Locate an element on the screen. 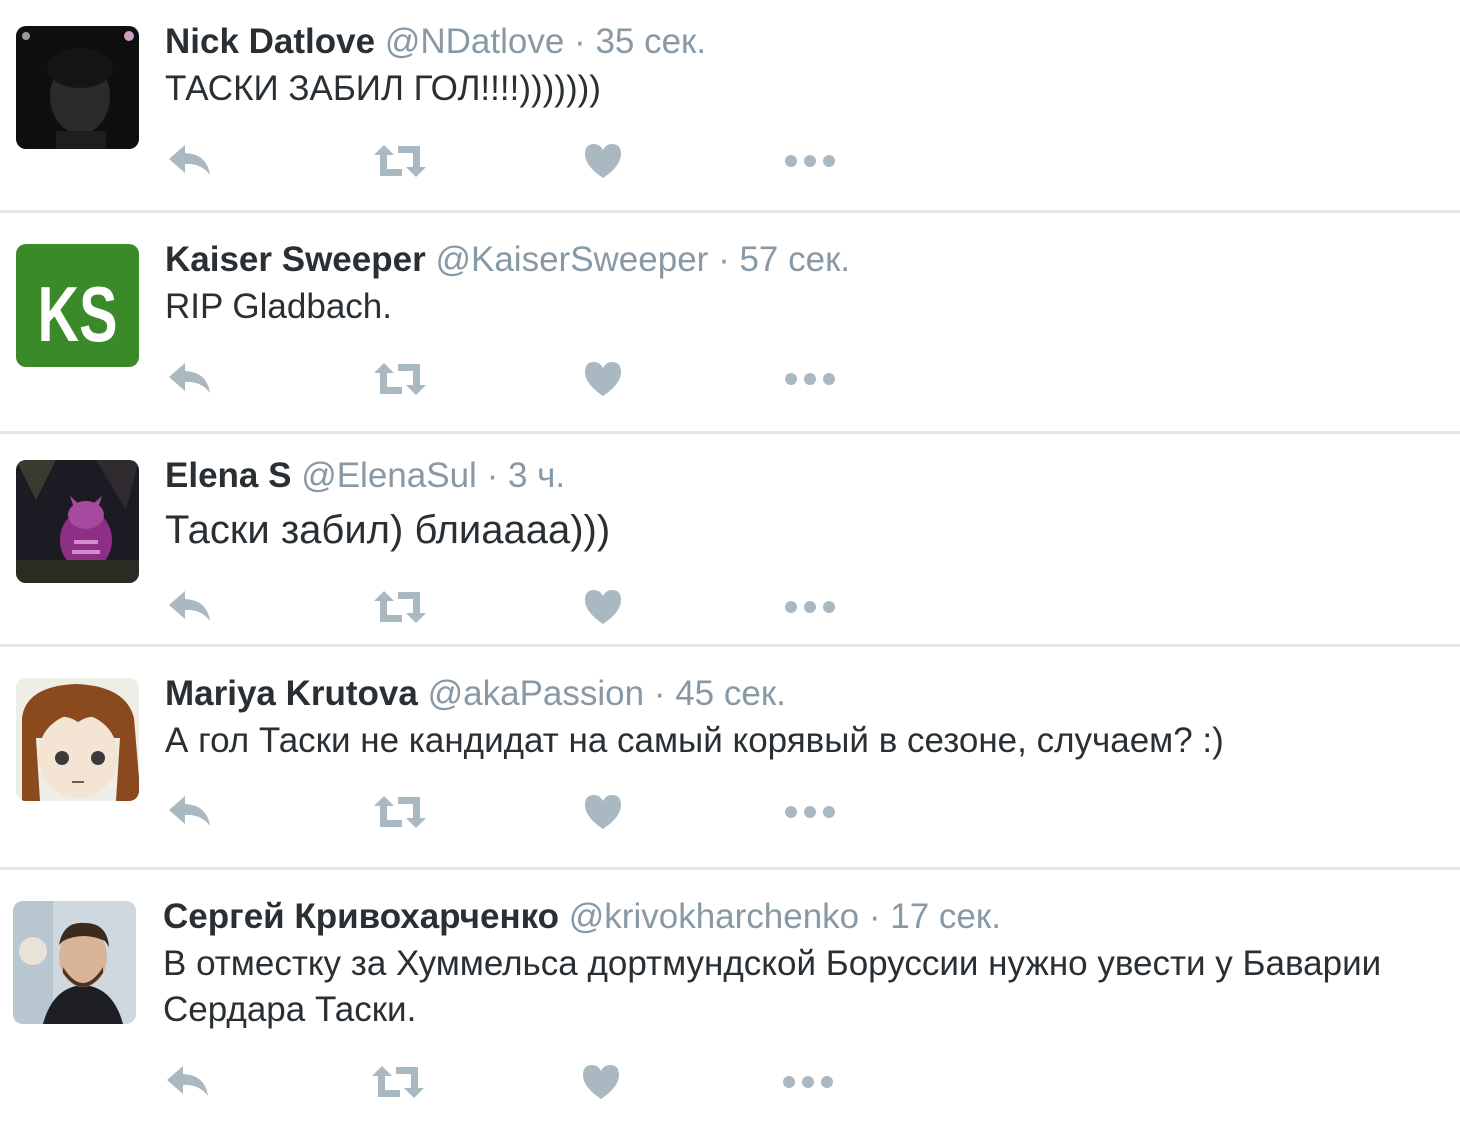 The width and height of the screenshot is (1460, 1126). tweet-header: Kaiser Sweeper @KaiserSweeper · 57 сек. is located at coordinates (507, 260).